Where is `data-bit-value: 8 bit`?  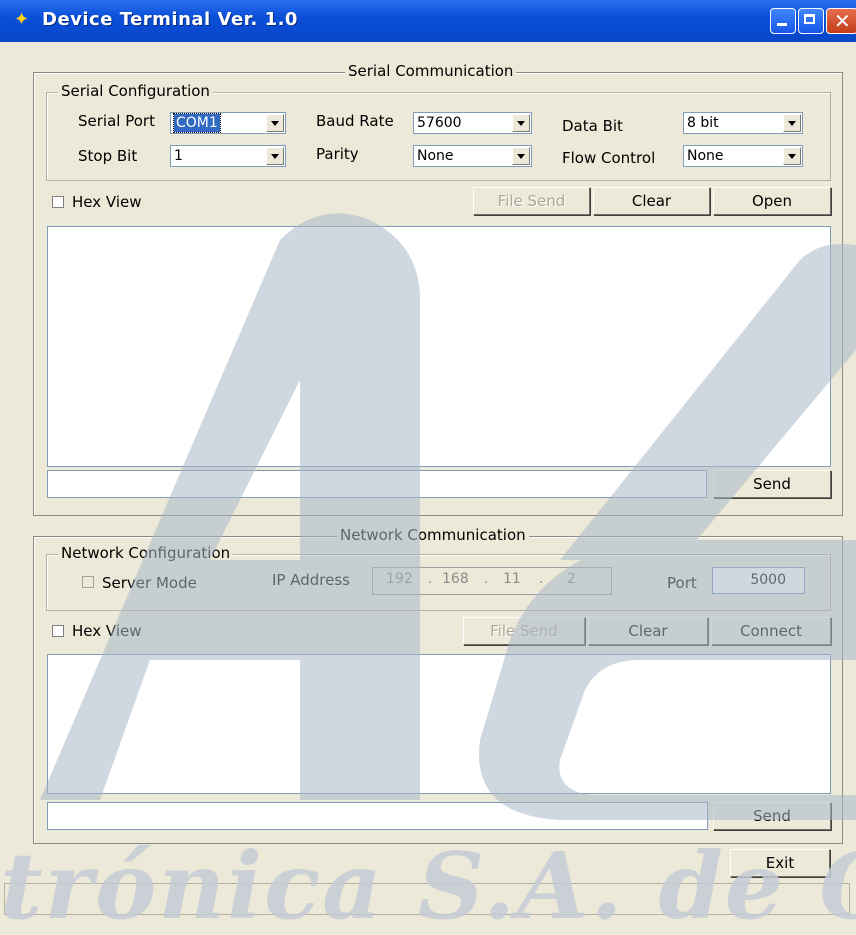 data-bit-value: 8 bit is located at coordinates (703, 123).